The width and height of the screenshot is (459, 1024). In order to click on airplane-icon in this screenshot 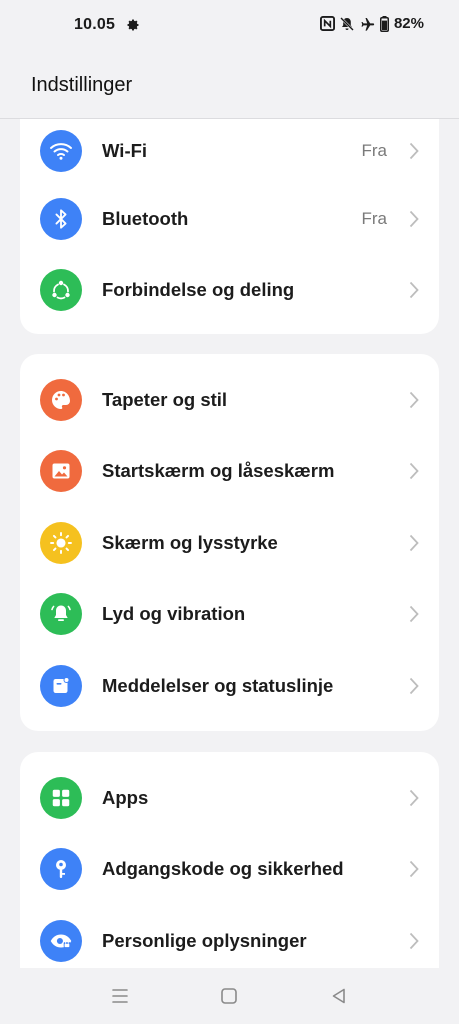, I will do `click(368, 24)`.